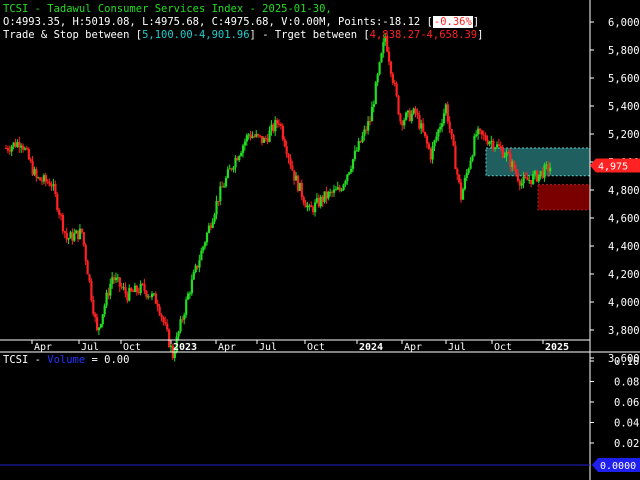 The height and width of the screenshot is (480, 640). What do you see at coordinates (480, 35) in the screenshot?
I see `target-bracket: ]` at bounding box center [480, 35].